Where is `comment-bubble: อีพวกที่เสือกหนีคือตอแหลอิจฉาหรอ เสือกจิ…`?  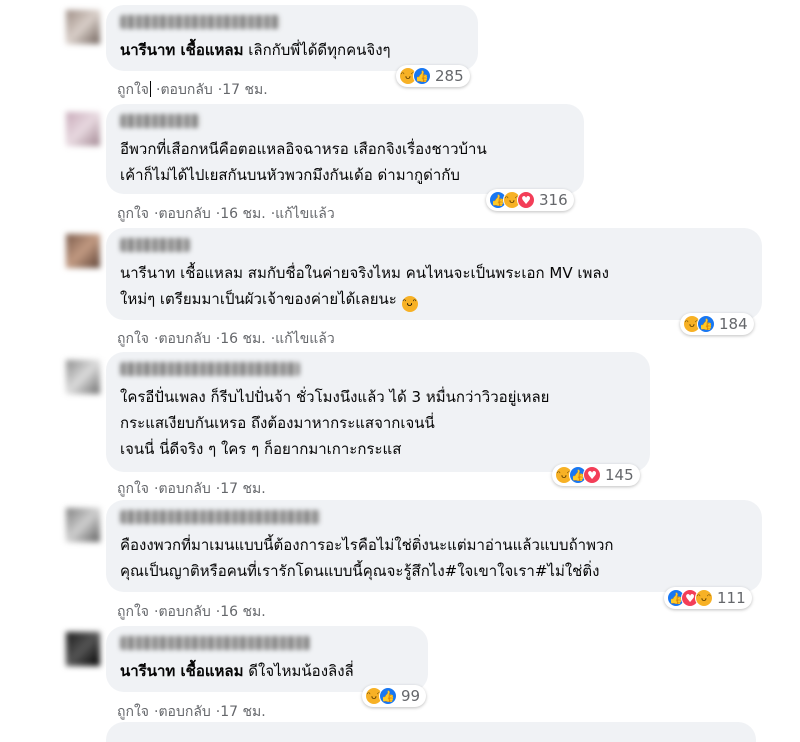
comment-bubble: อีพวกที่เสือกหนีคือตอแหลอิจฉาหรอ เสือกจิ… is located at coordinates (345, 149).